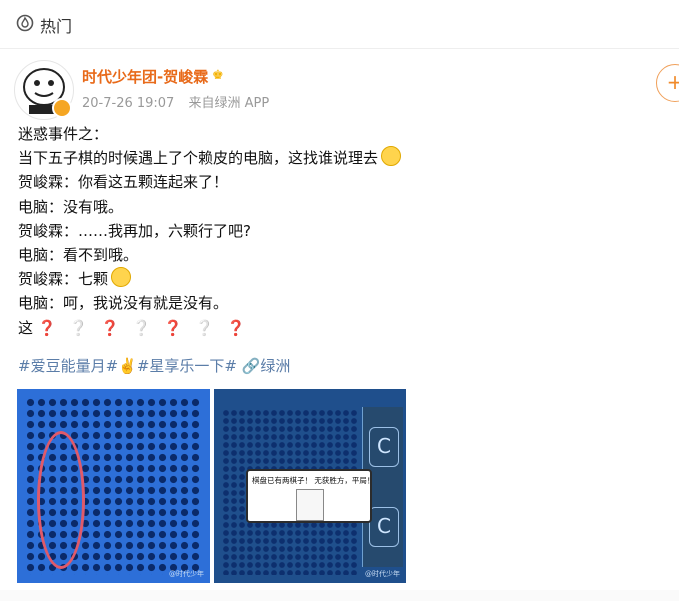 The image size is (679, 601). Describe the element at coordinates (123, 182) in the screenshot. I see `post-line: 贺峻霖：你看这五颗连起来了！` at that location.